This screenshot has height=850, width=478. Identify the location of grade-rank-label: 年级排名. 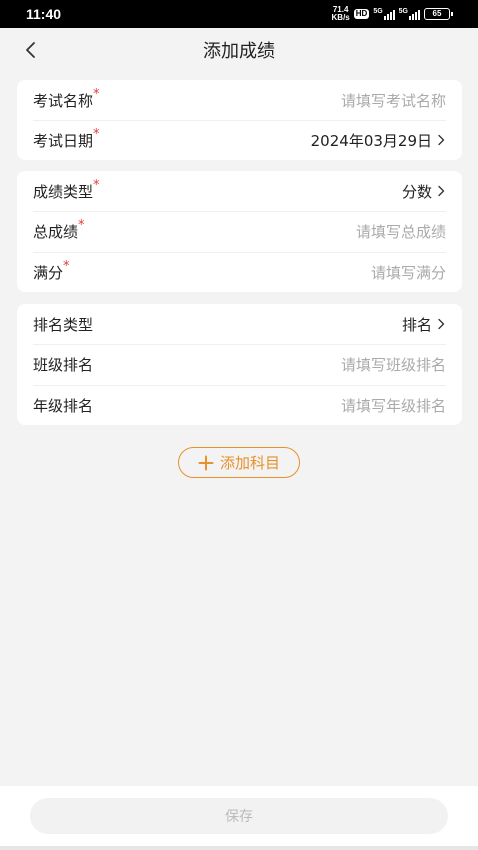
(63, 405).